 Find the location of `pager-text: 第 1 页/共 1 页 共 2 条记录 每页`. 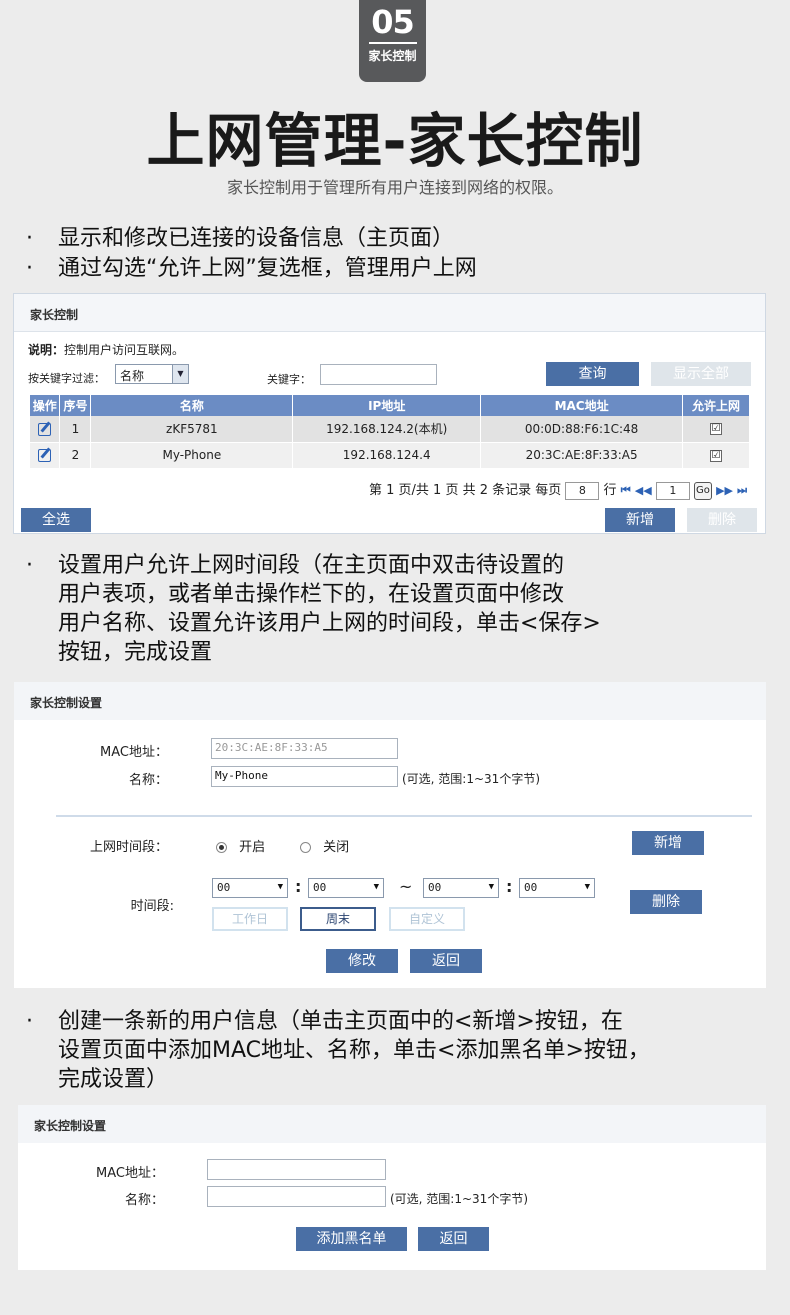

pager-text: 第 1 页/共 1 页 共 2 条记录 每页 is located at coordinates (465, 490).